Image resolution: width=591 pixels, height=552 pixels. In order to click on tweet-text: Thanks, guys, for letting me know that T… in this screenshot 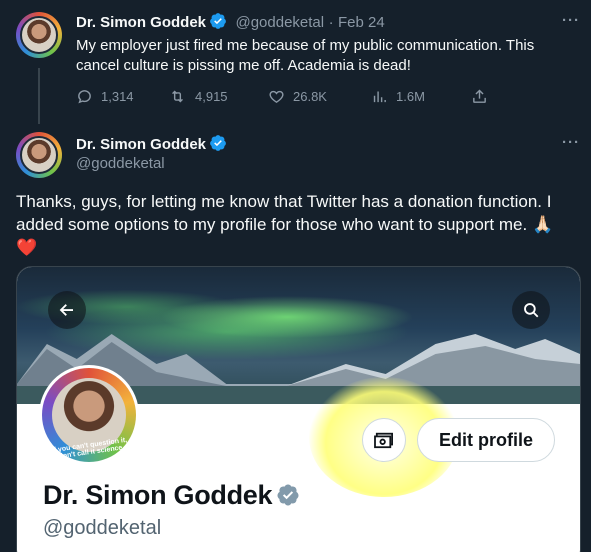, I will do `click(298, 224)`.